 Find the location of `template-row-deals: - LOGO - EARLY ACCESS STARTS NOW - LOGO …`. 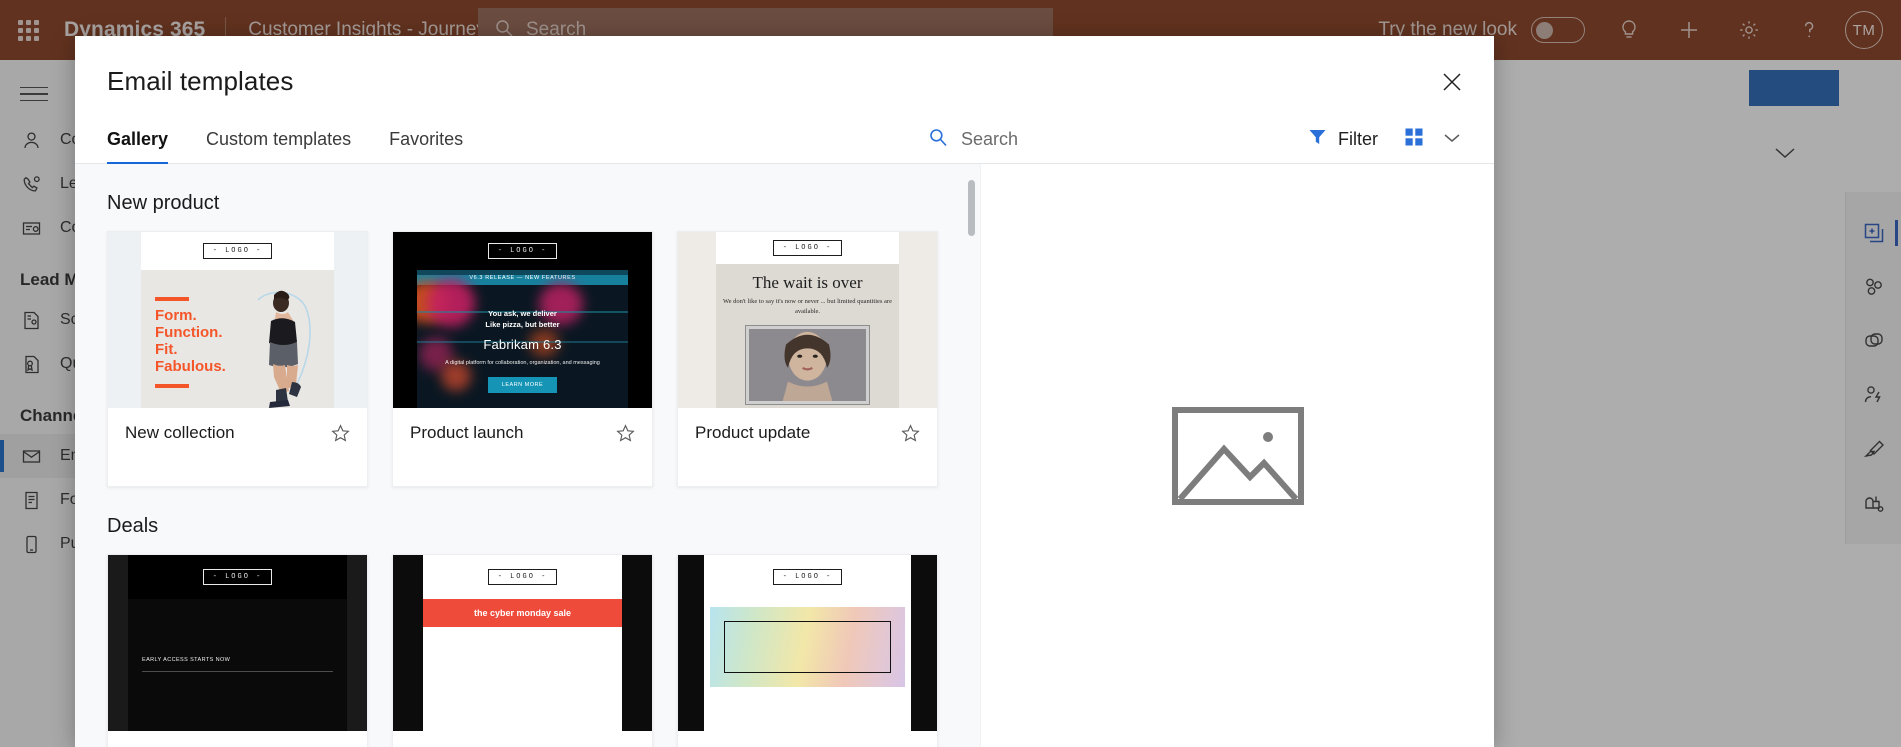

template-row-deals: - LOGO - EARLY ACCESS STARTS NOW - LOGO … is located at coordinates (543, 650).